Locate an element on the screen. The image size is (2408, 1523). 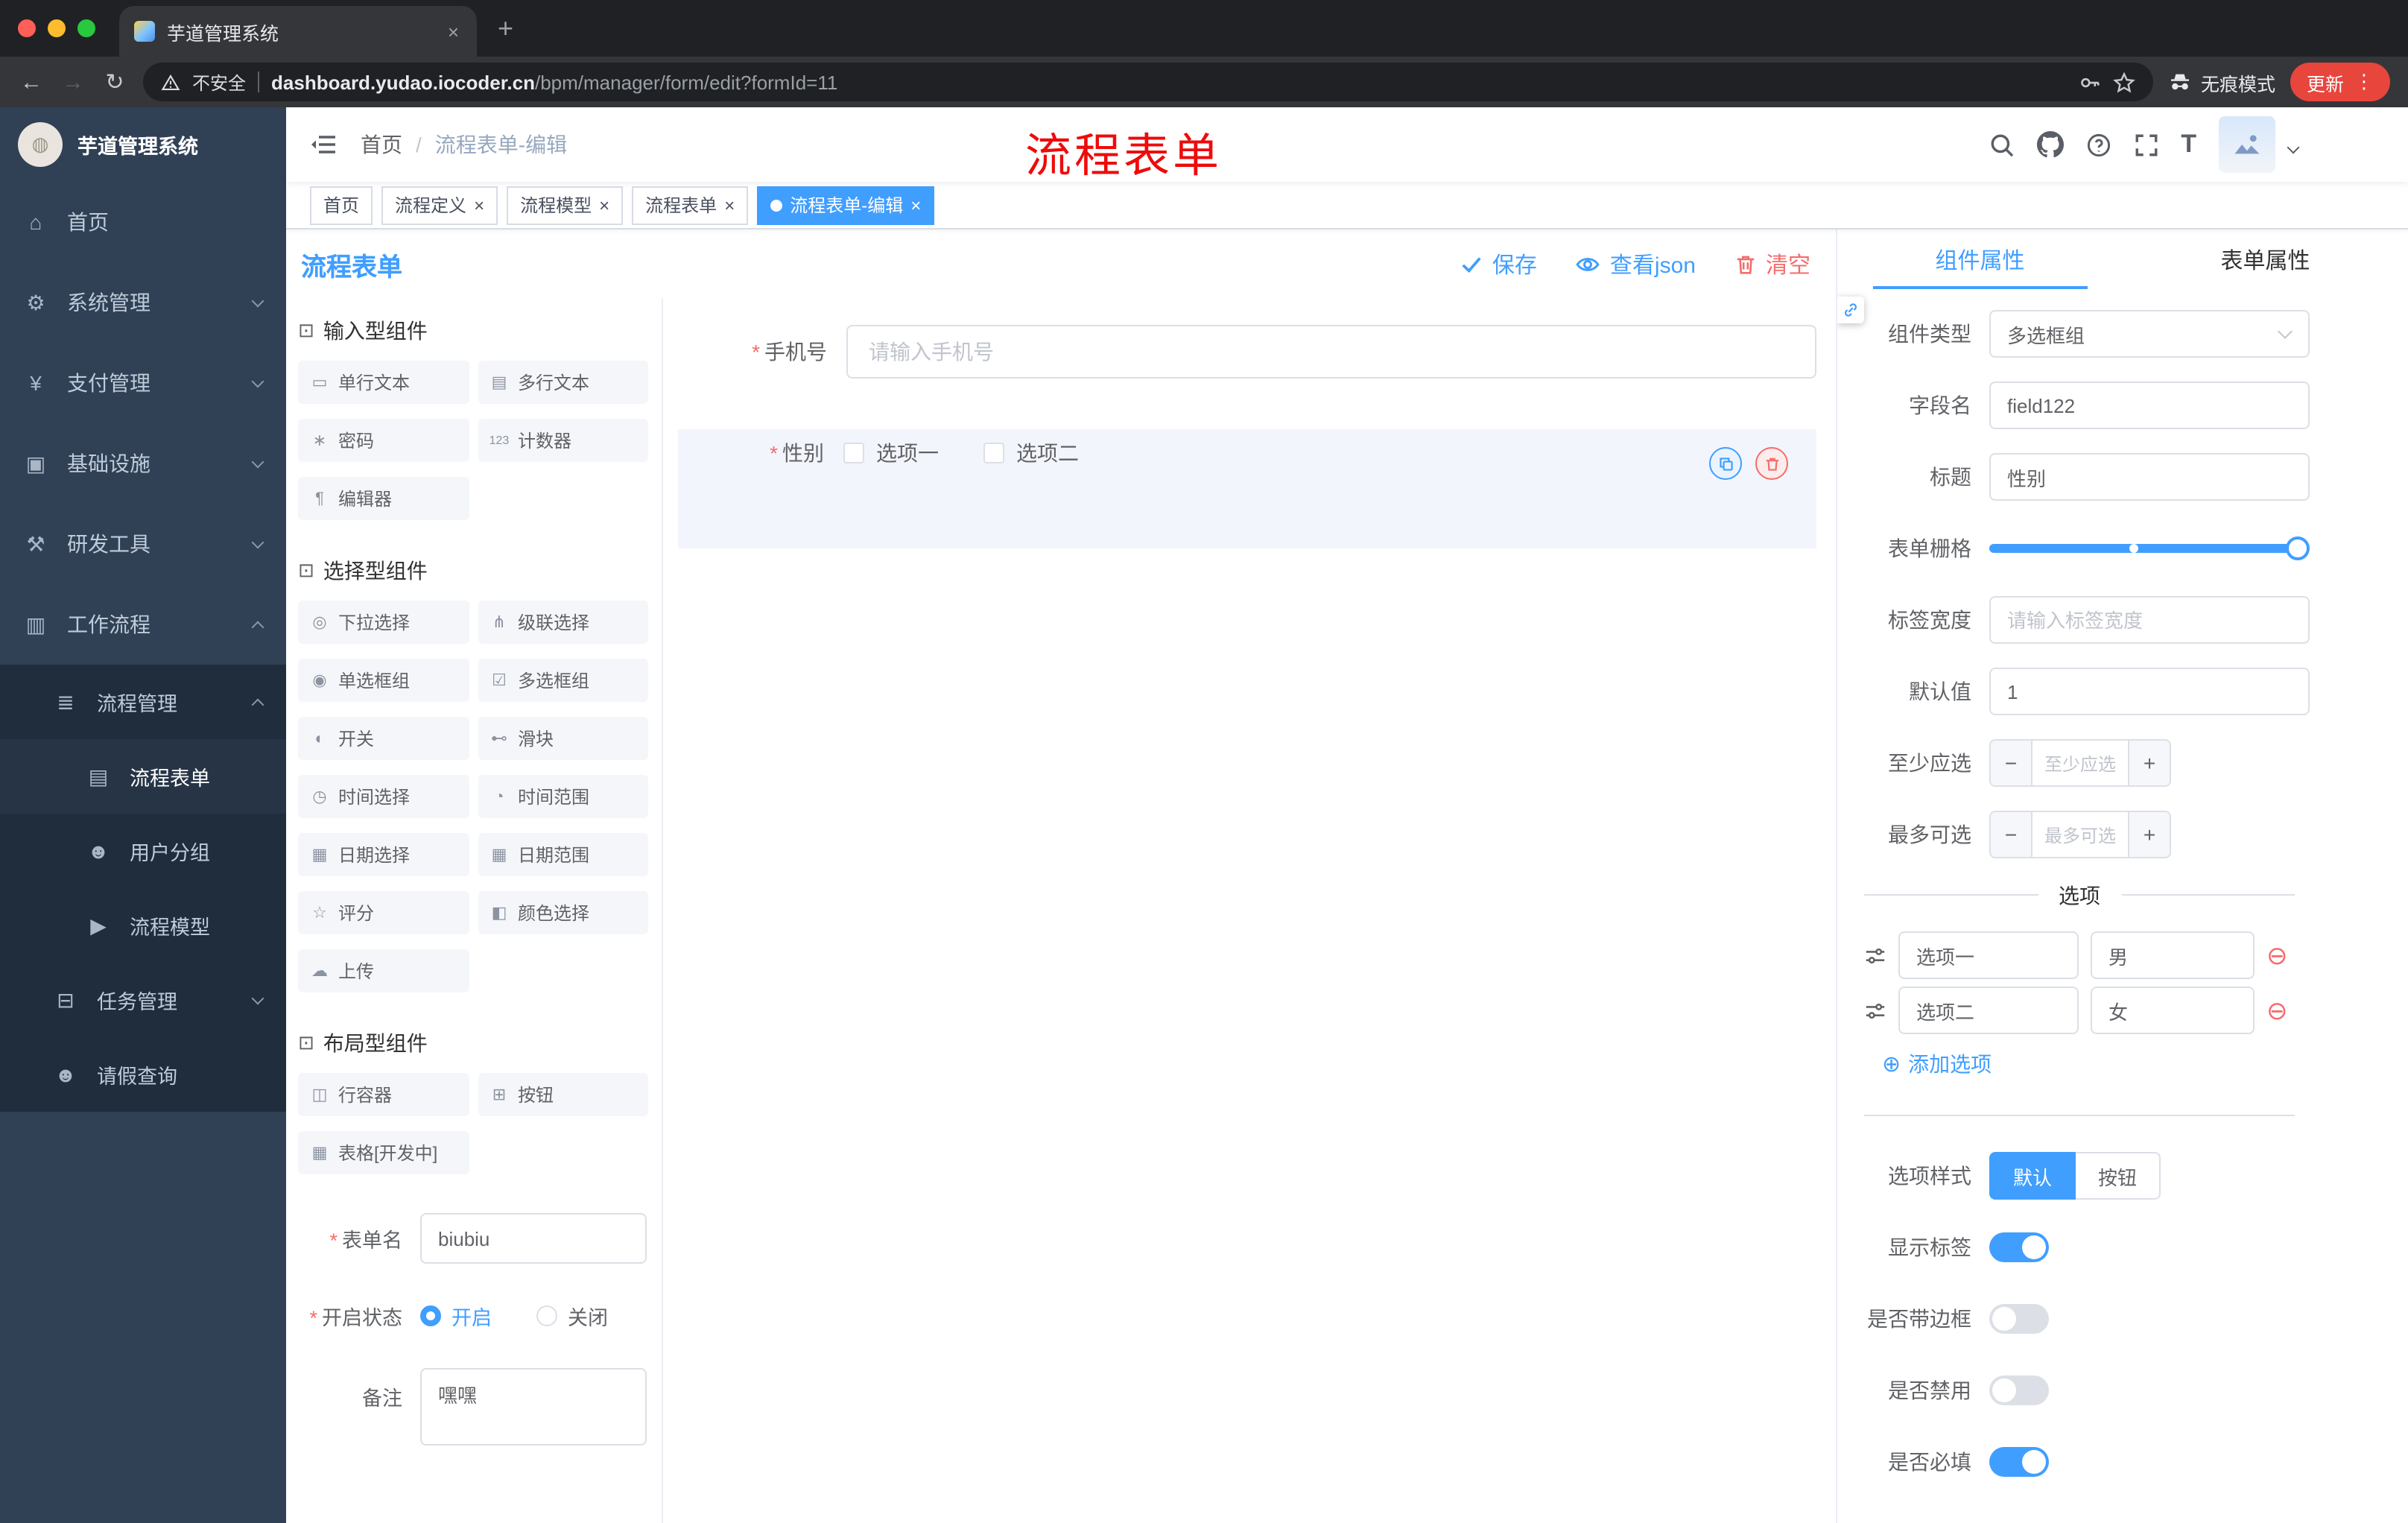
palette-item-checkbox-group: ☑ 多选框组 is located at coordinates (563, 681).